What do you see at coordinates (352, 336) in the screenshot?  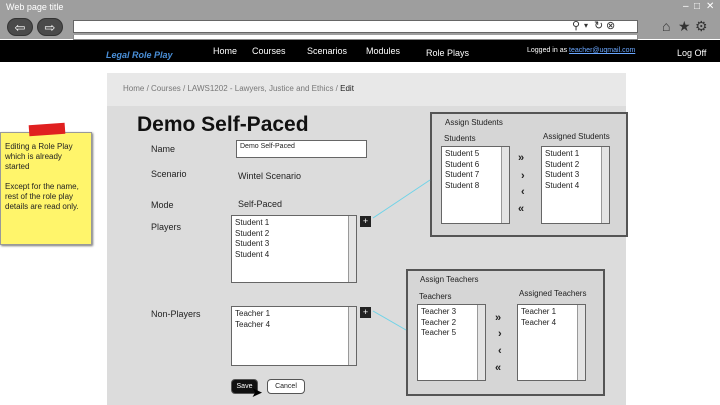 I see `nonplayers-scrollbar` at bounding box center [352, 336].